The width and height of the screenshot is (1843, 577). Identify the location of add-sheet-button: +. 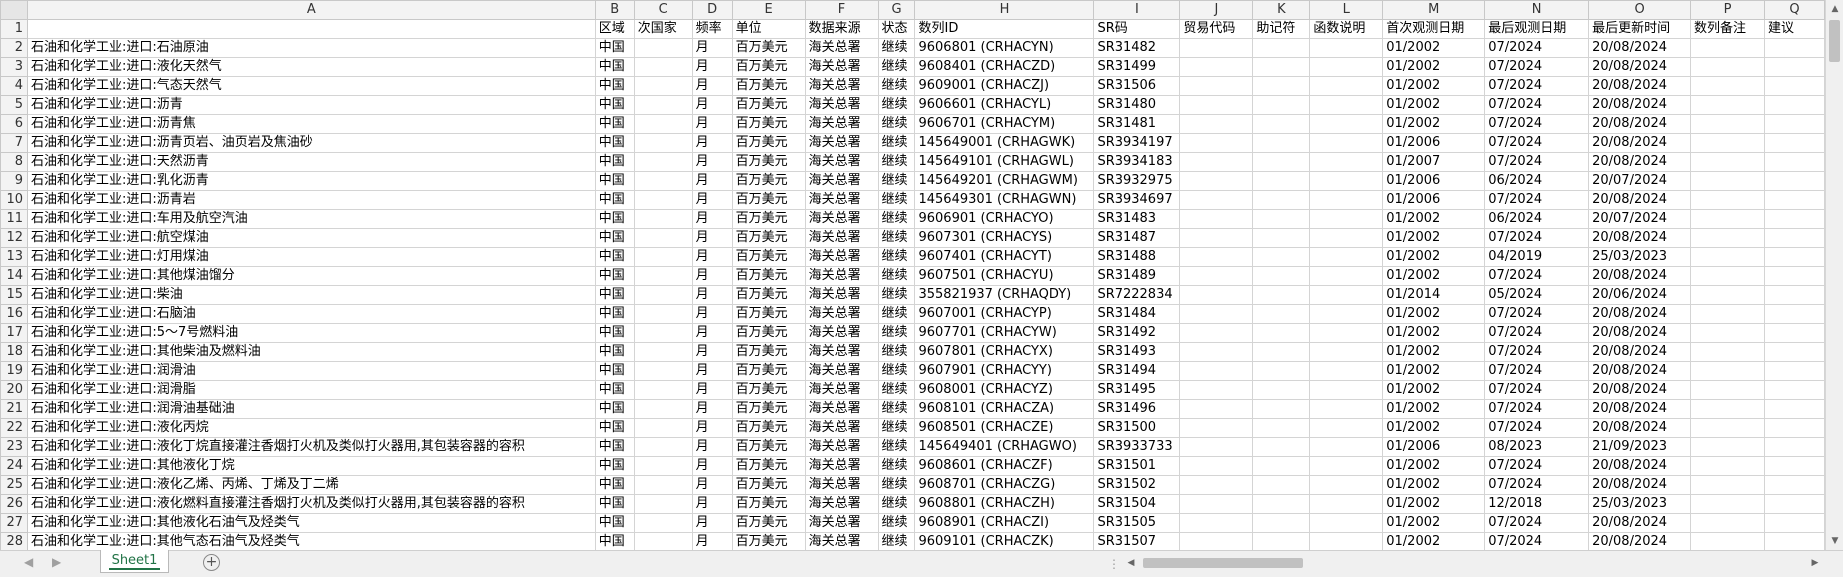
(211, 562).